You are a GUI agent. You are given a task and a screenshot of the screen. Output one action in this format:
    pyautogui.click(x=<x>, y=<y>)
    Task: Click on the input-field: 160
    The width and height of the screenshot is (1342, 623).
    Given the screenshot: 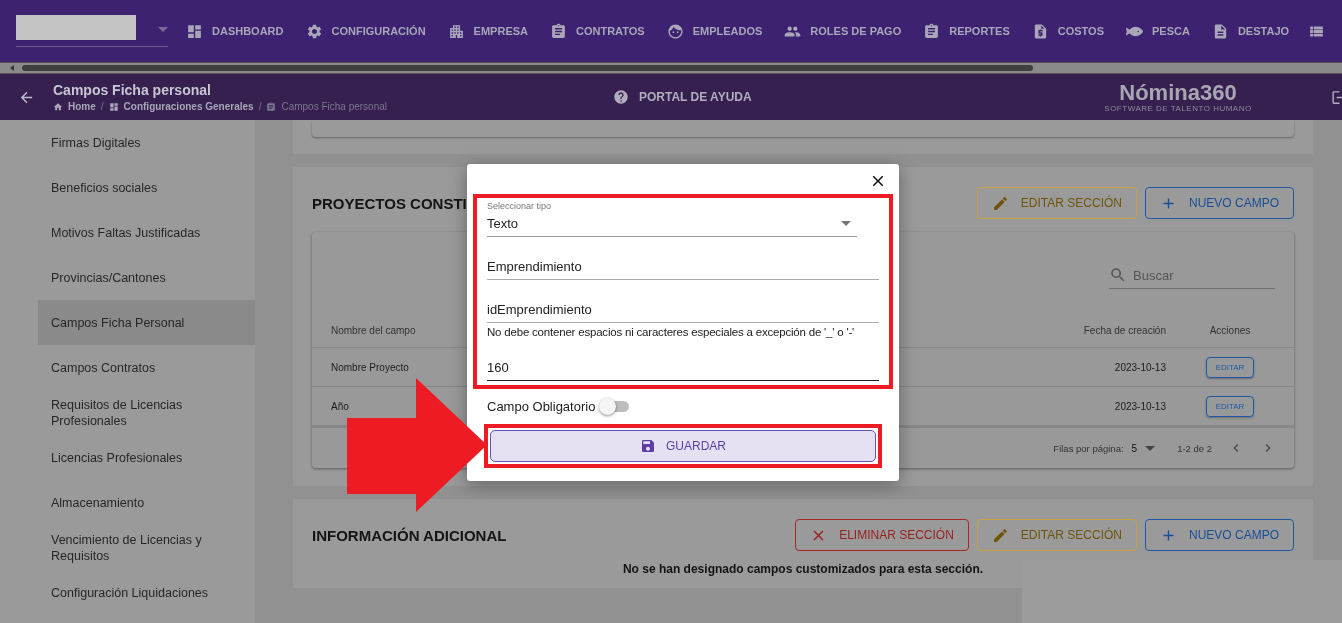 What is the action you would take?
    pyautogui.click(x=683, y=370)
    